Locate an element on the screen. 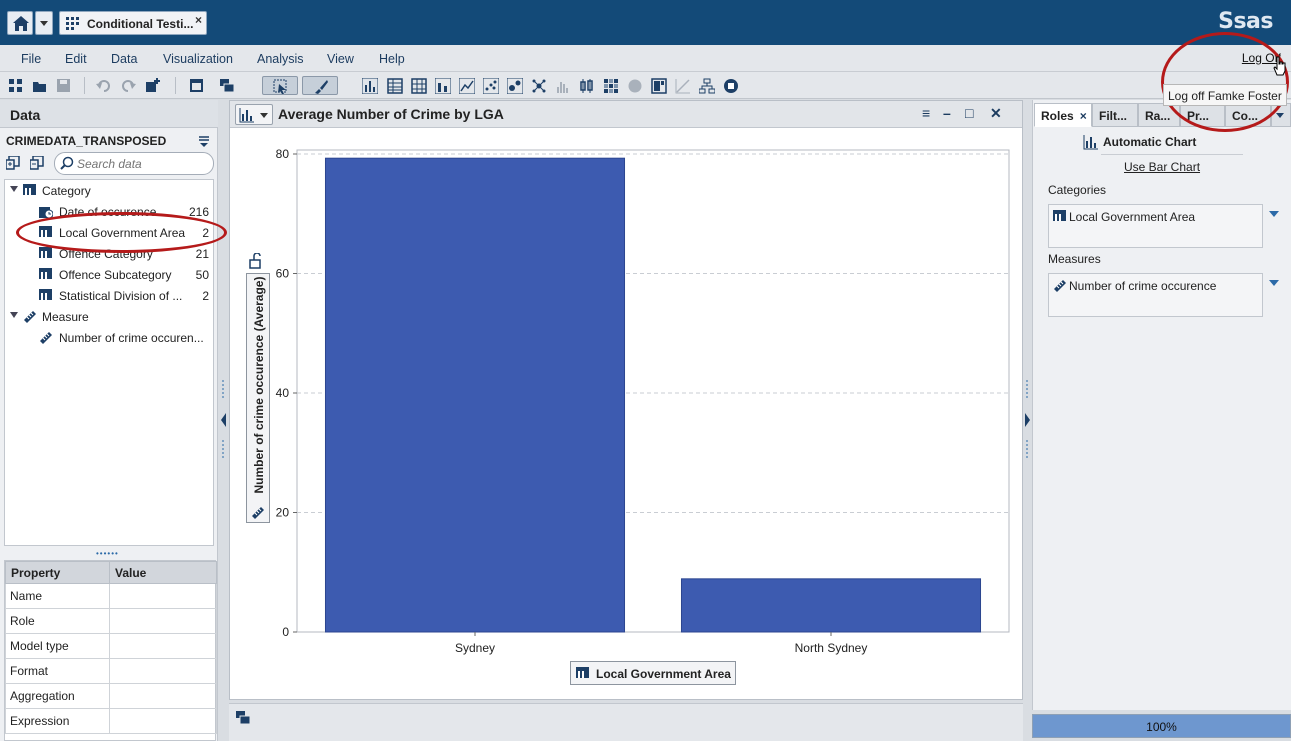 The height and width of the screenshot is (741, 1291). table-row: Model type is located at coordinates (111, 646).